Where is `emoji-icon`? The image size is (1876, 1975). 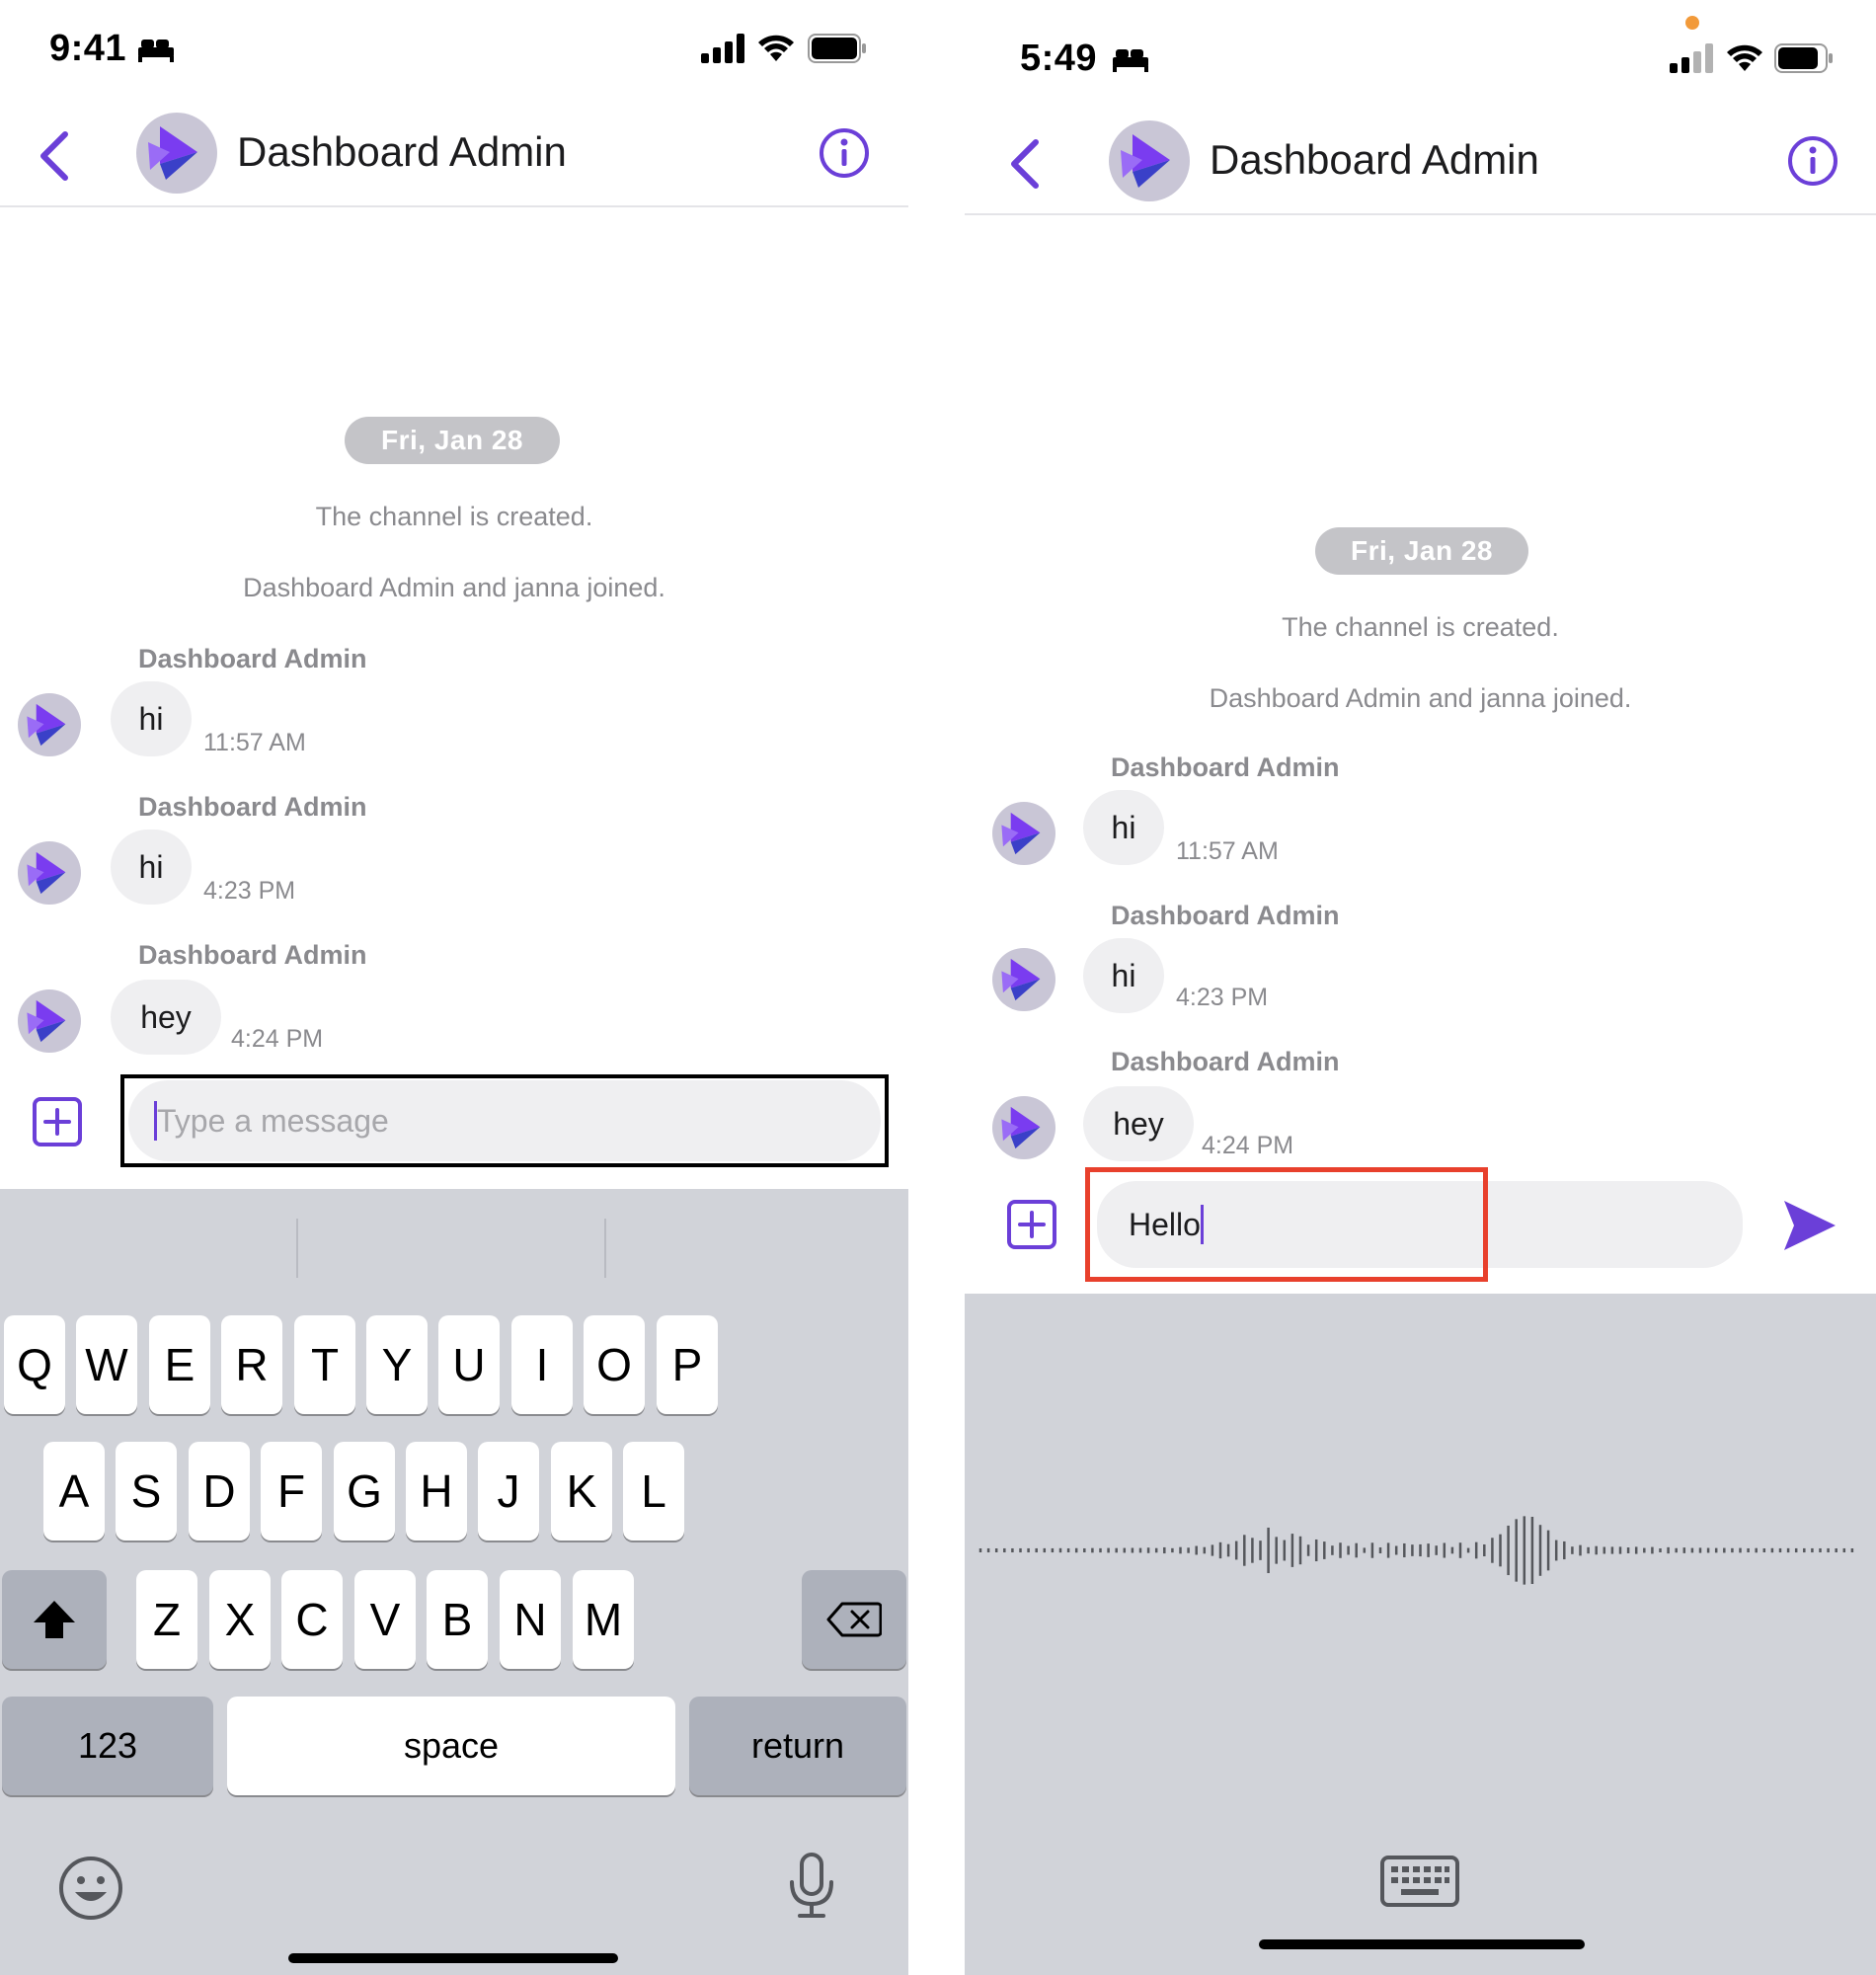 emoji-icon is located at coordinates (91, 1889).